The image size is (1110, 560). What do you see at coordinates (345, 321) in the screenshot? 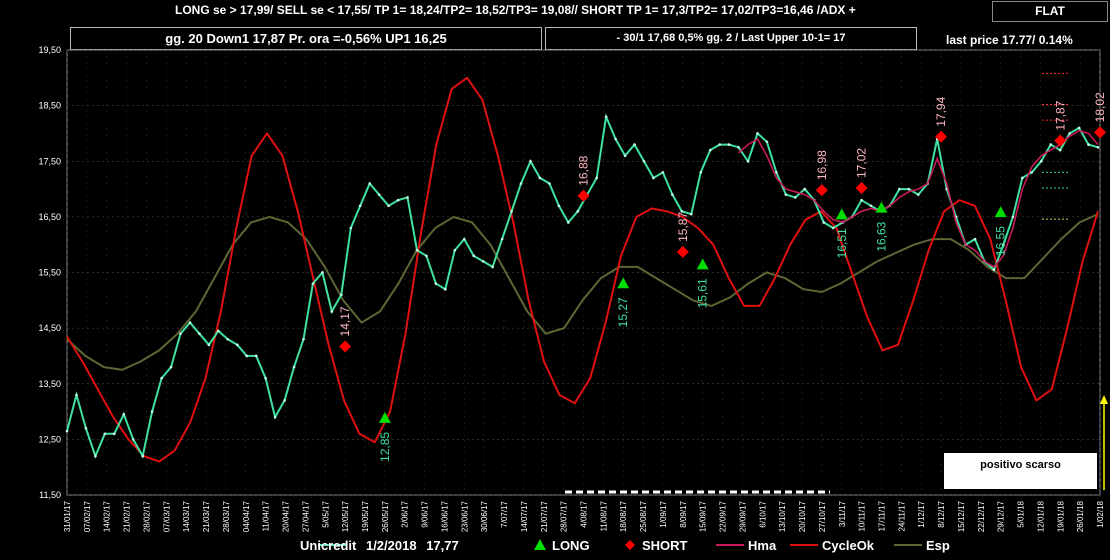
I see `short-label: 14,17` at bounding box center [345, 321].